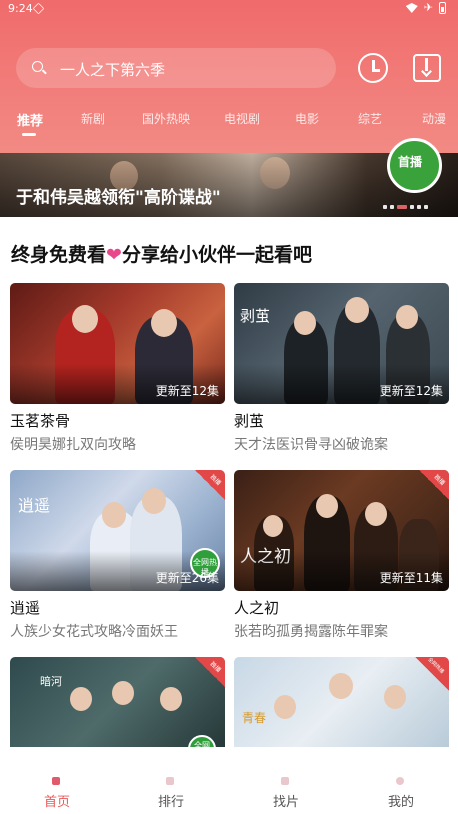 The image size is (458, 814). I want to click on tab-variety: 综艺, so click(370, 118).